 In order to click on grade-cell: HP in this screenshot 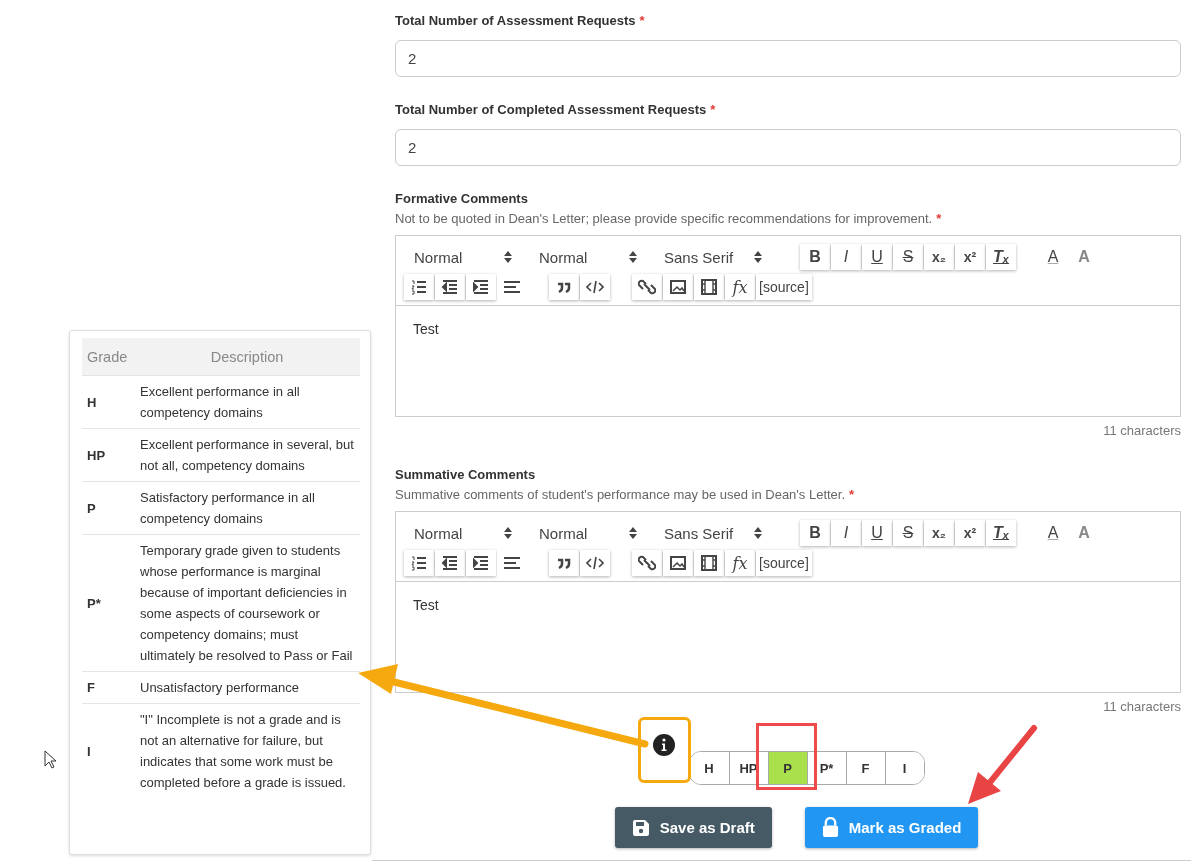, I will do `click(108, 455)`.